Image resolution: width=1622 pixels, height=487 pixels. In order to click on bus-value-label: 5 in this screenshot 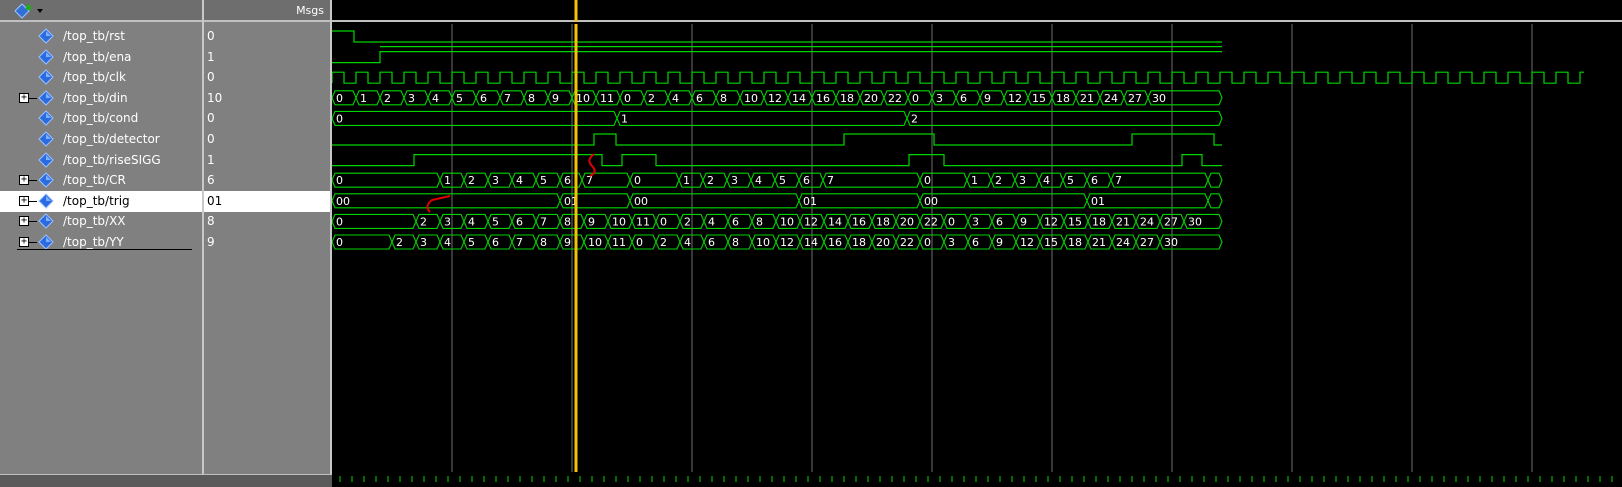, I will do `click(495, 221)`.